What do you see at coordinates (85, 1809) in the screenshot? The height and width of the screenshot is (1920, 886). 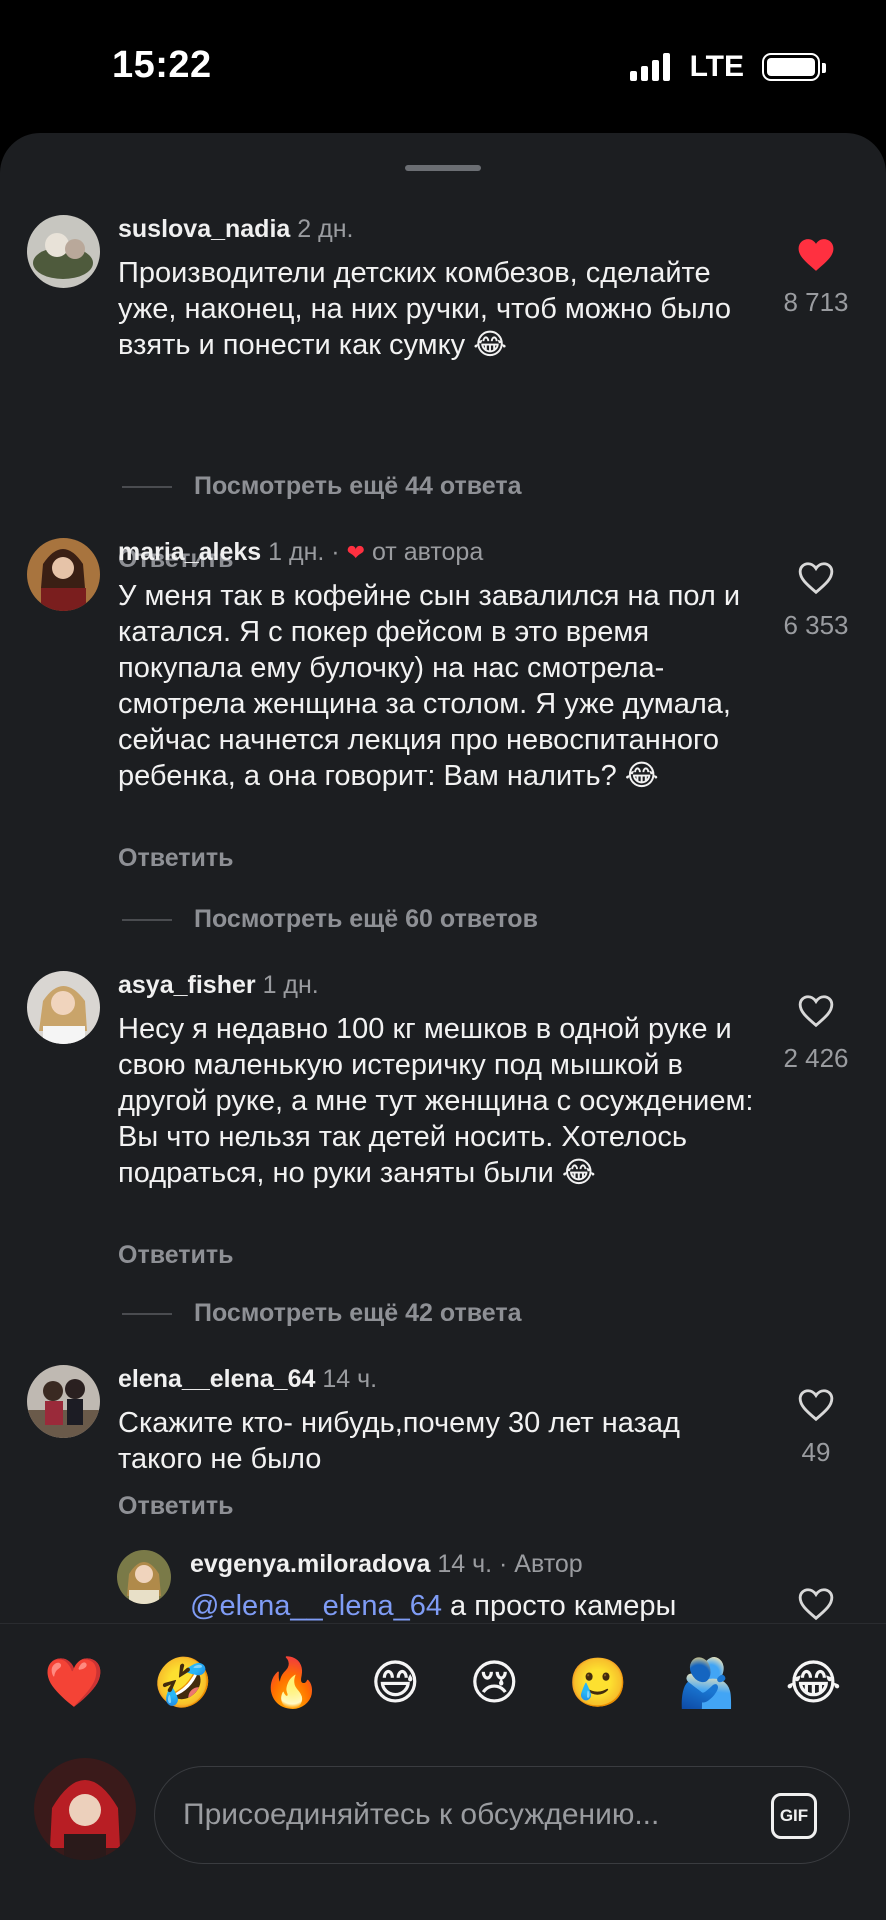 I see `current-user-avatar` at bounding box center [85, 1809].